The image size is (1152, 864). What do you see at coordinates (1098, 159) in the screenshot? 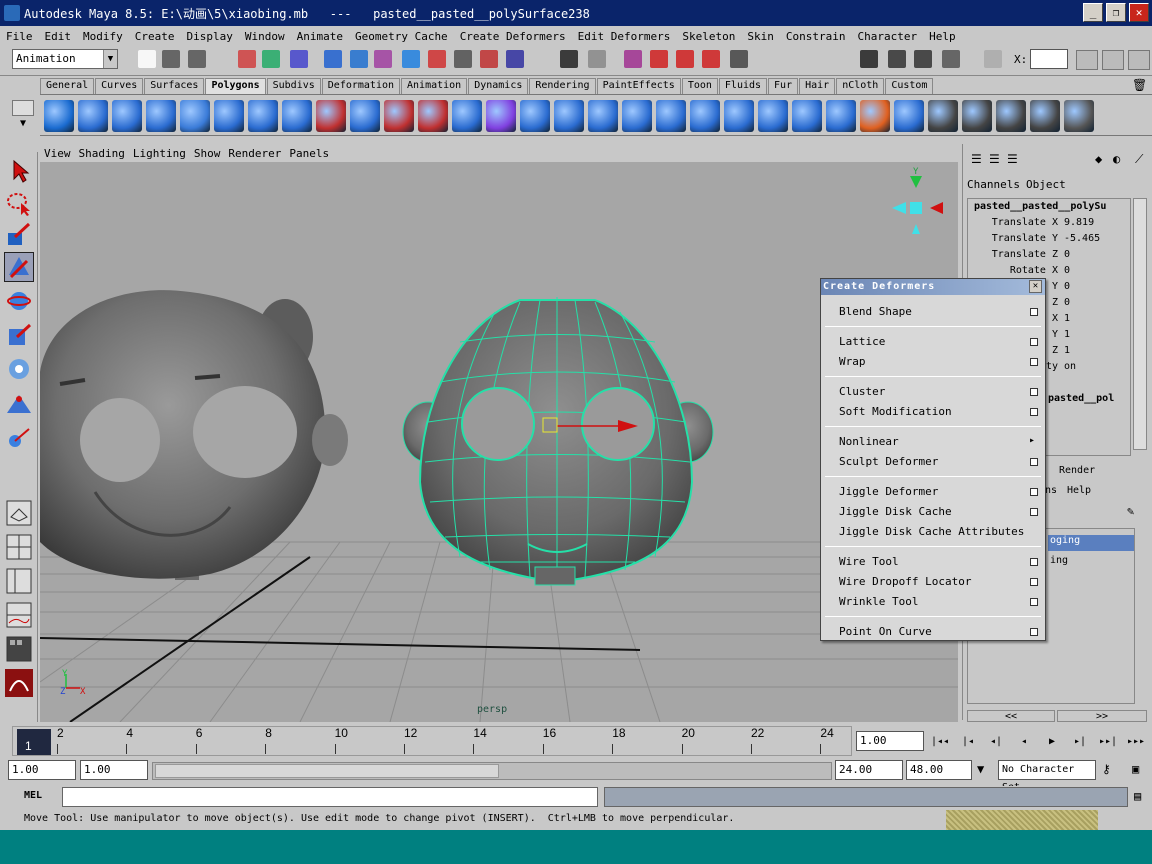
I see `tool-settings-icon: ◆` at bounding box center [1098, 159].